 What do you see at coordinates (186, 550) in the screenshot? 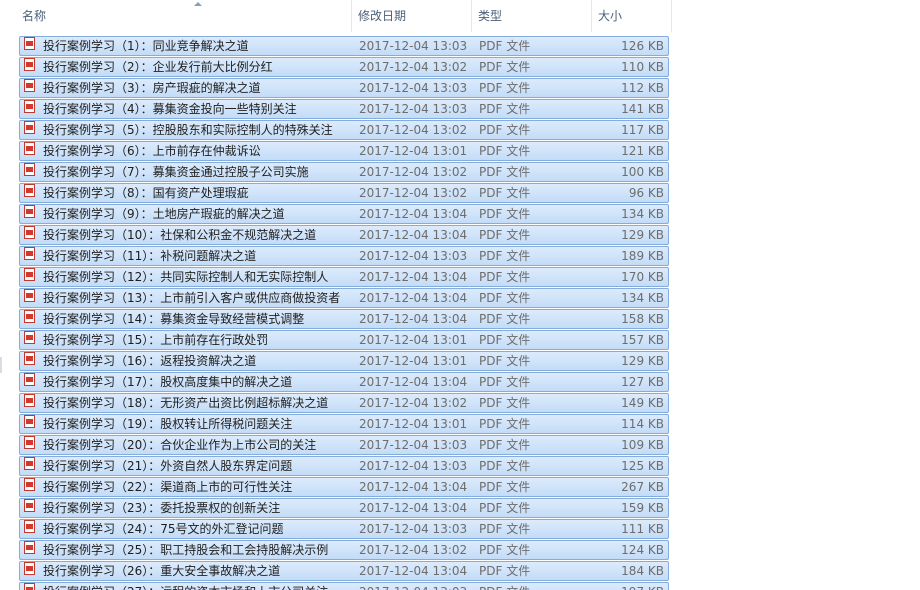
I see `file-name: 投行案例学习（25）：职工持股会和工会持股解决示例` at bounding box center [186, 550].